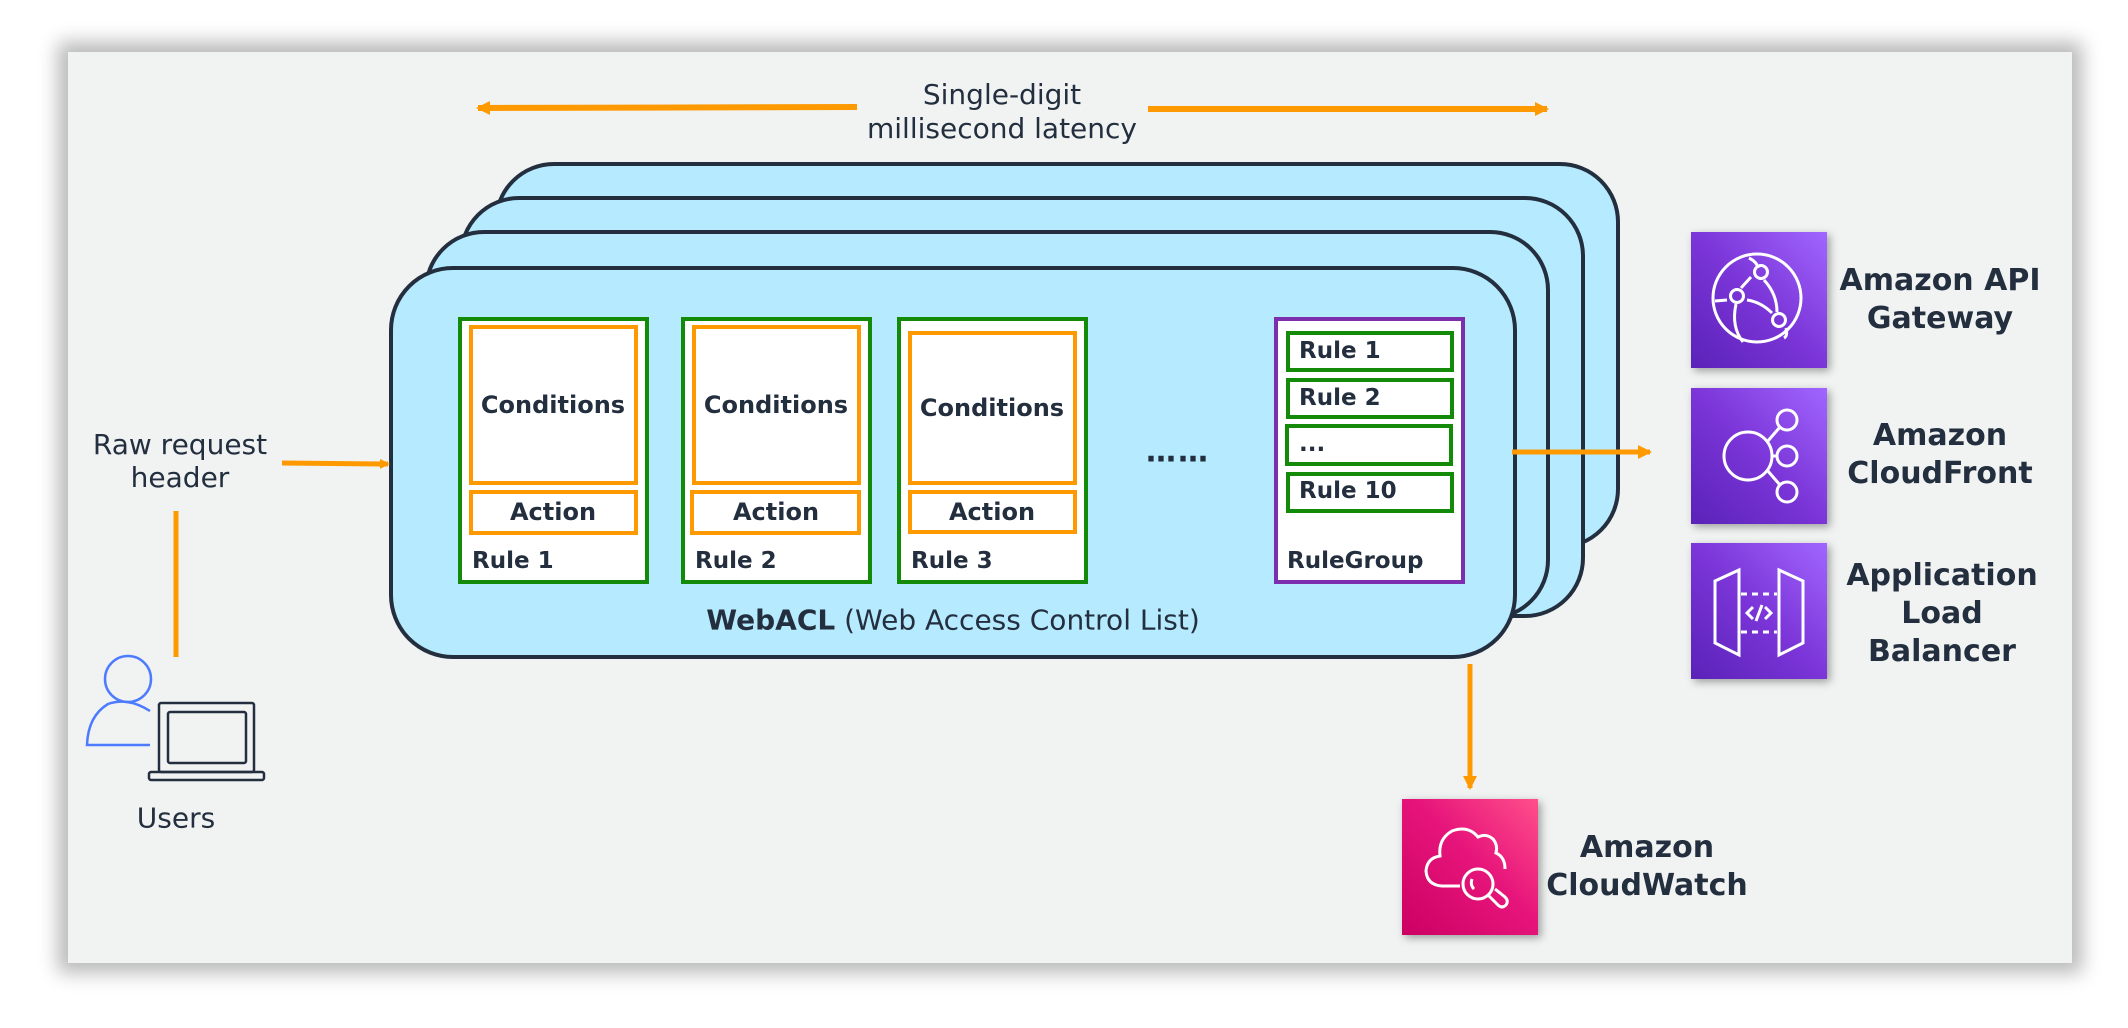  What do you see at coordinates (1939, 455) in the screenshot?
I see `cloudfront-label: Amazon CloudFront` at bounding box center [1939, 455].